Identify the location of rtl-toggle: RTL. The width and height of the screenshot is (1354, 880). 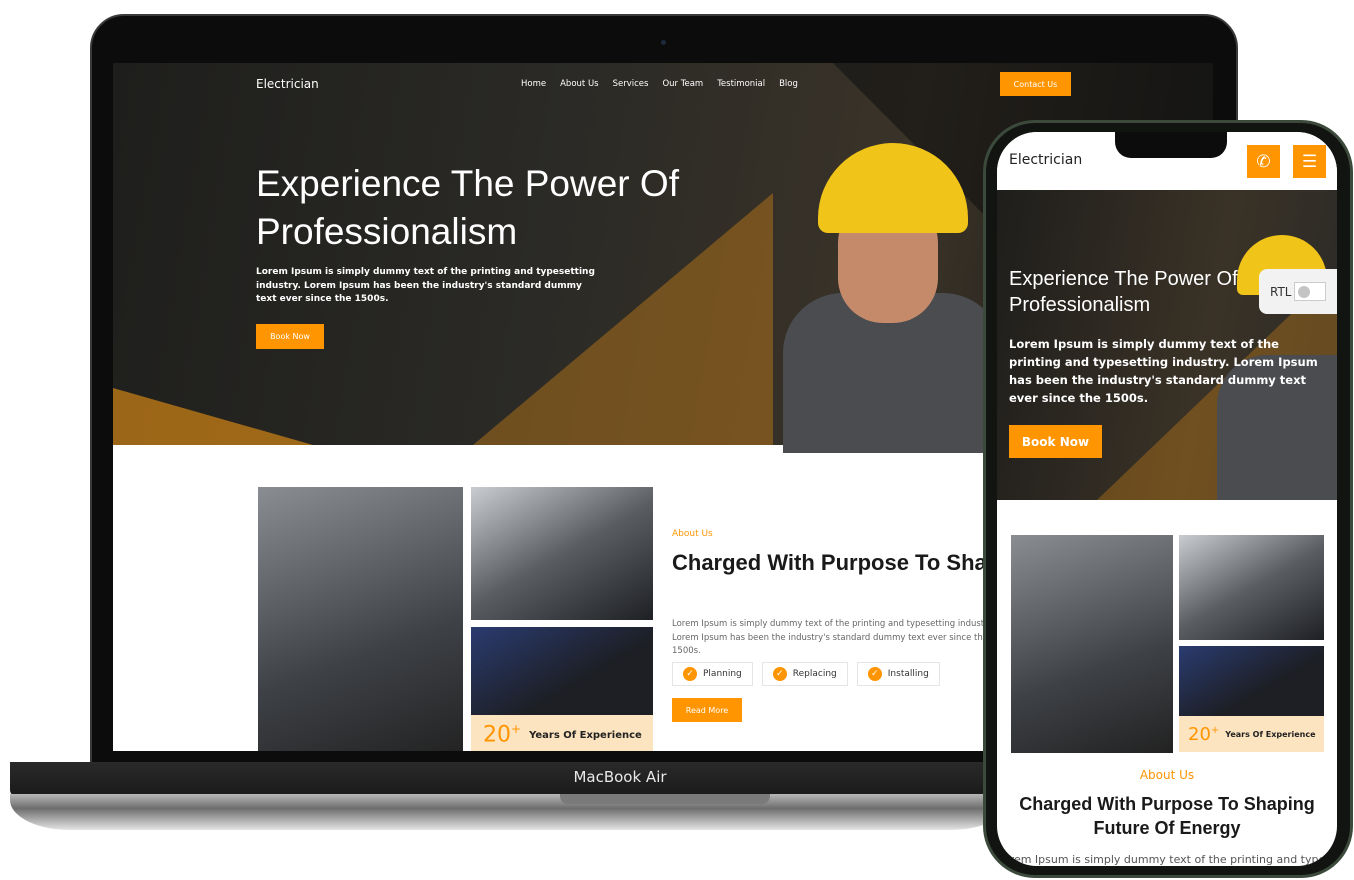
(1298, 291).